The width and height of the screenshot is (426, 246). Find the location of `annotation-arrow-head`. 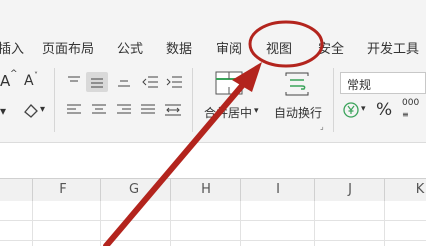

annotation-arrow-head is located at coordinates (247, 77).